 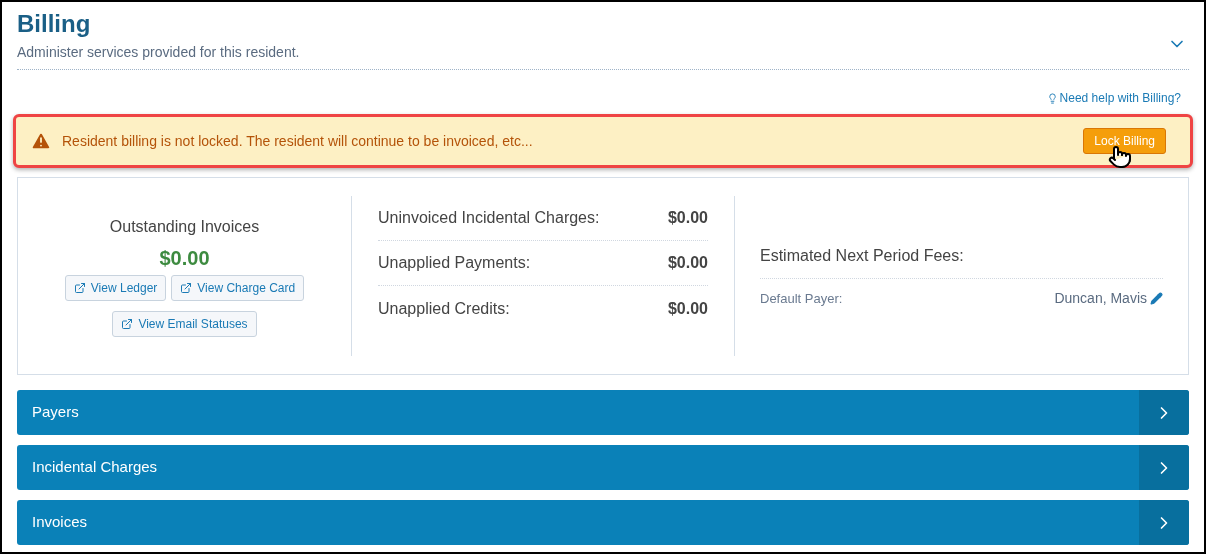 What do you see at coordinates (59, 522) in the screenshot?
I see `section-title: Invoices` at bounding box center [59, 522].